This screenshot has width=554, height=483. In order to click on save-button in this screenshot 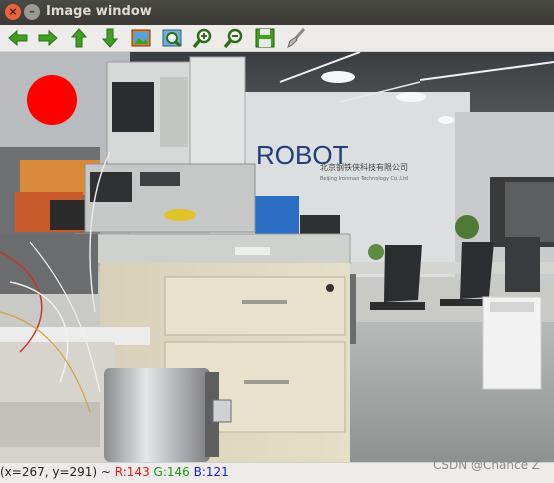, I will do `click(265, 38)`.